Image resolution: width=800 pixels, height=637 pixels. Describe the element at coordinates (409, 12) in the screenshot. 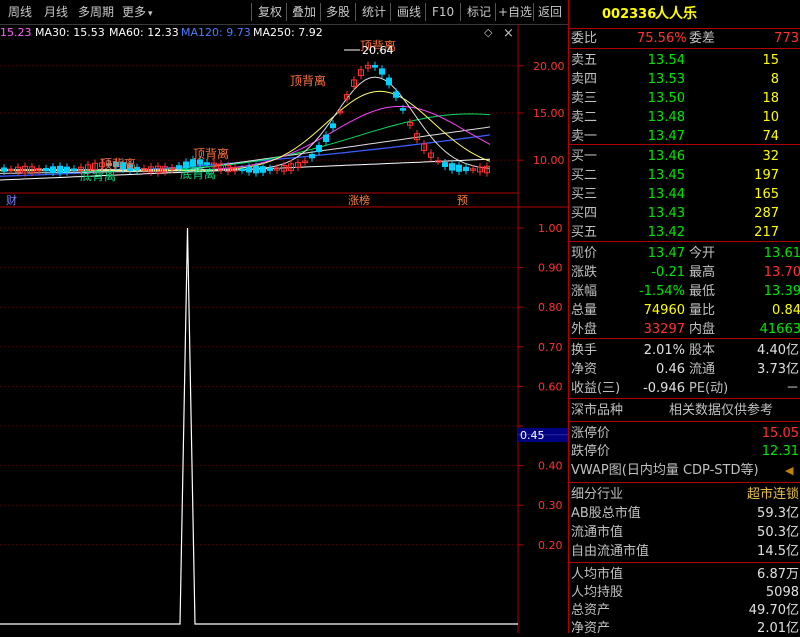

I see `draw-line-button: 画线` at that location.